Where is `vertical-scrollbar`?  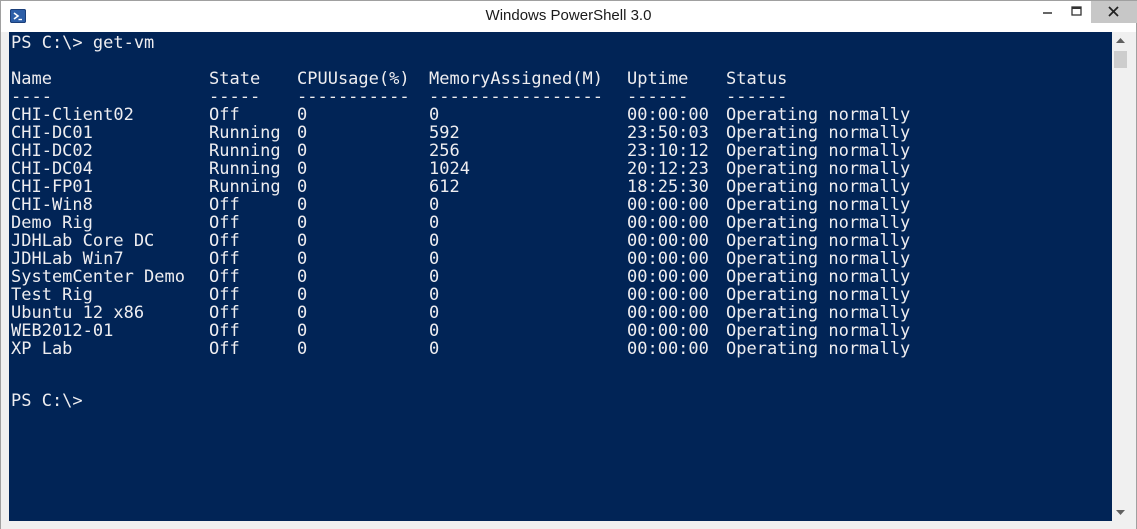
vertical-scrollbar is located at coordinates (1120, 276).